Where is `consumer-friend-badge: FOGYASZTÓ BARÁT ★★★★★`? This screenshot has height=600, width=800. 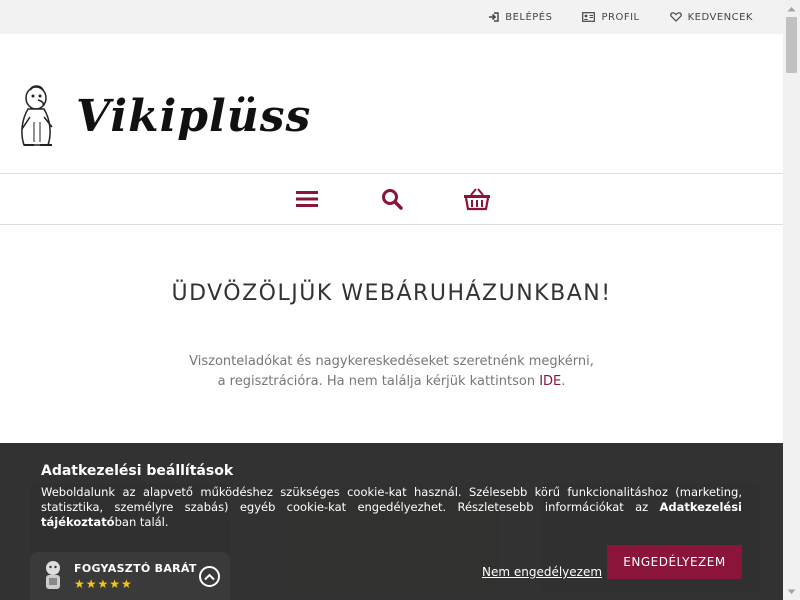 consumer-friend-badge: FOGYASZTÓ BARÁT ★★★★★ is located at coordinates (130, 576).